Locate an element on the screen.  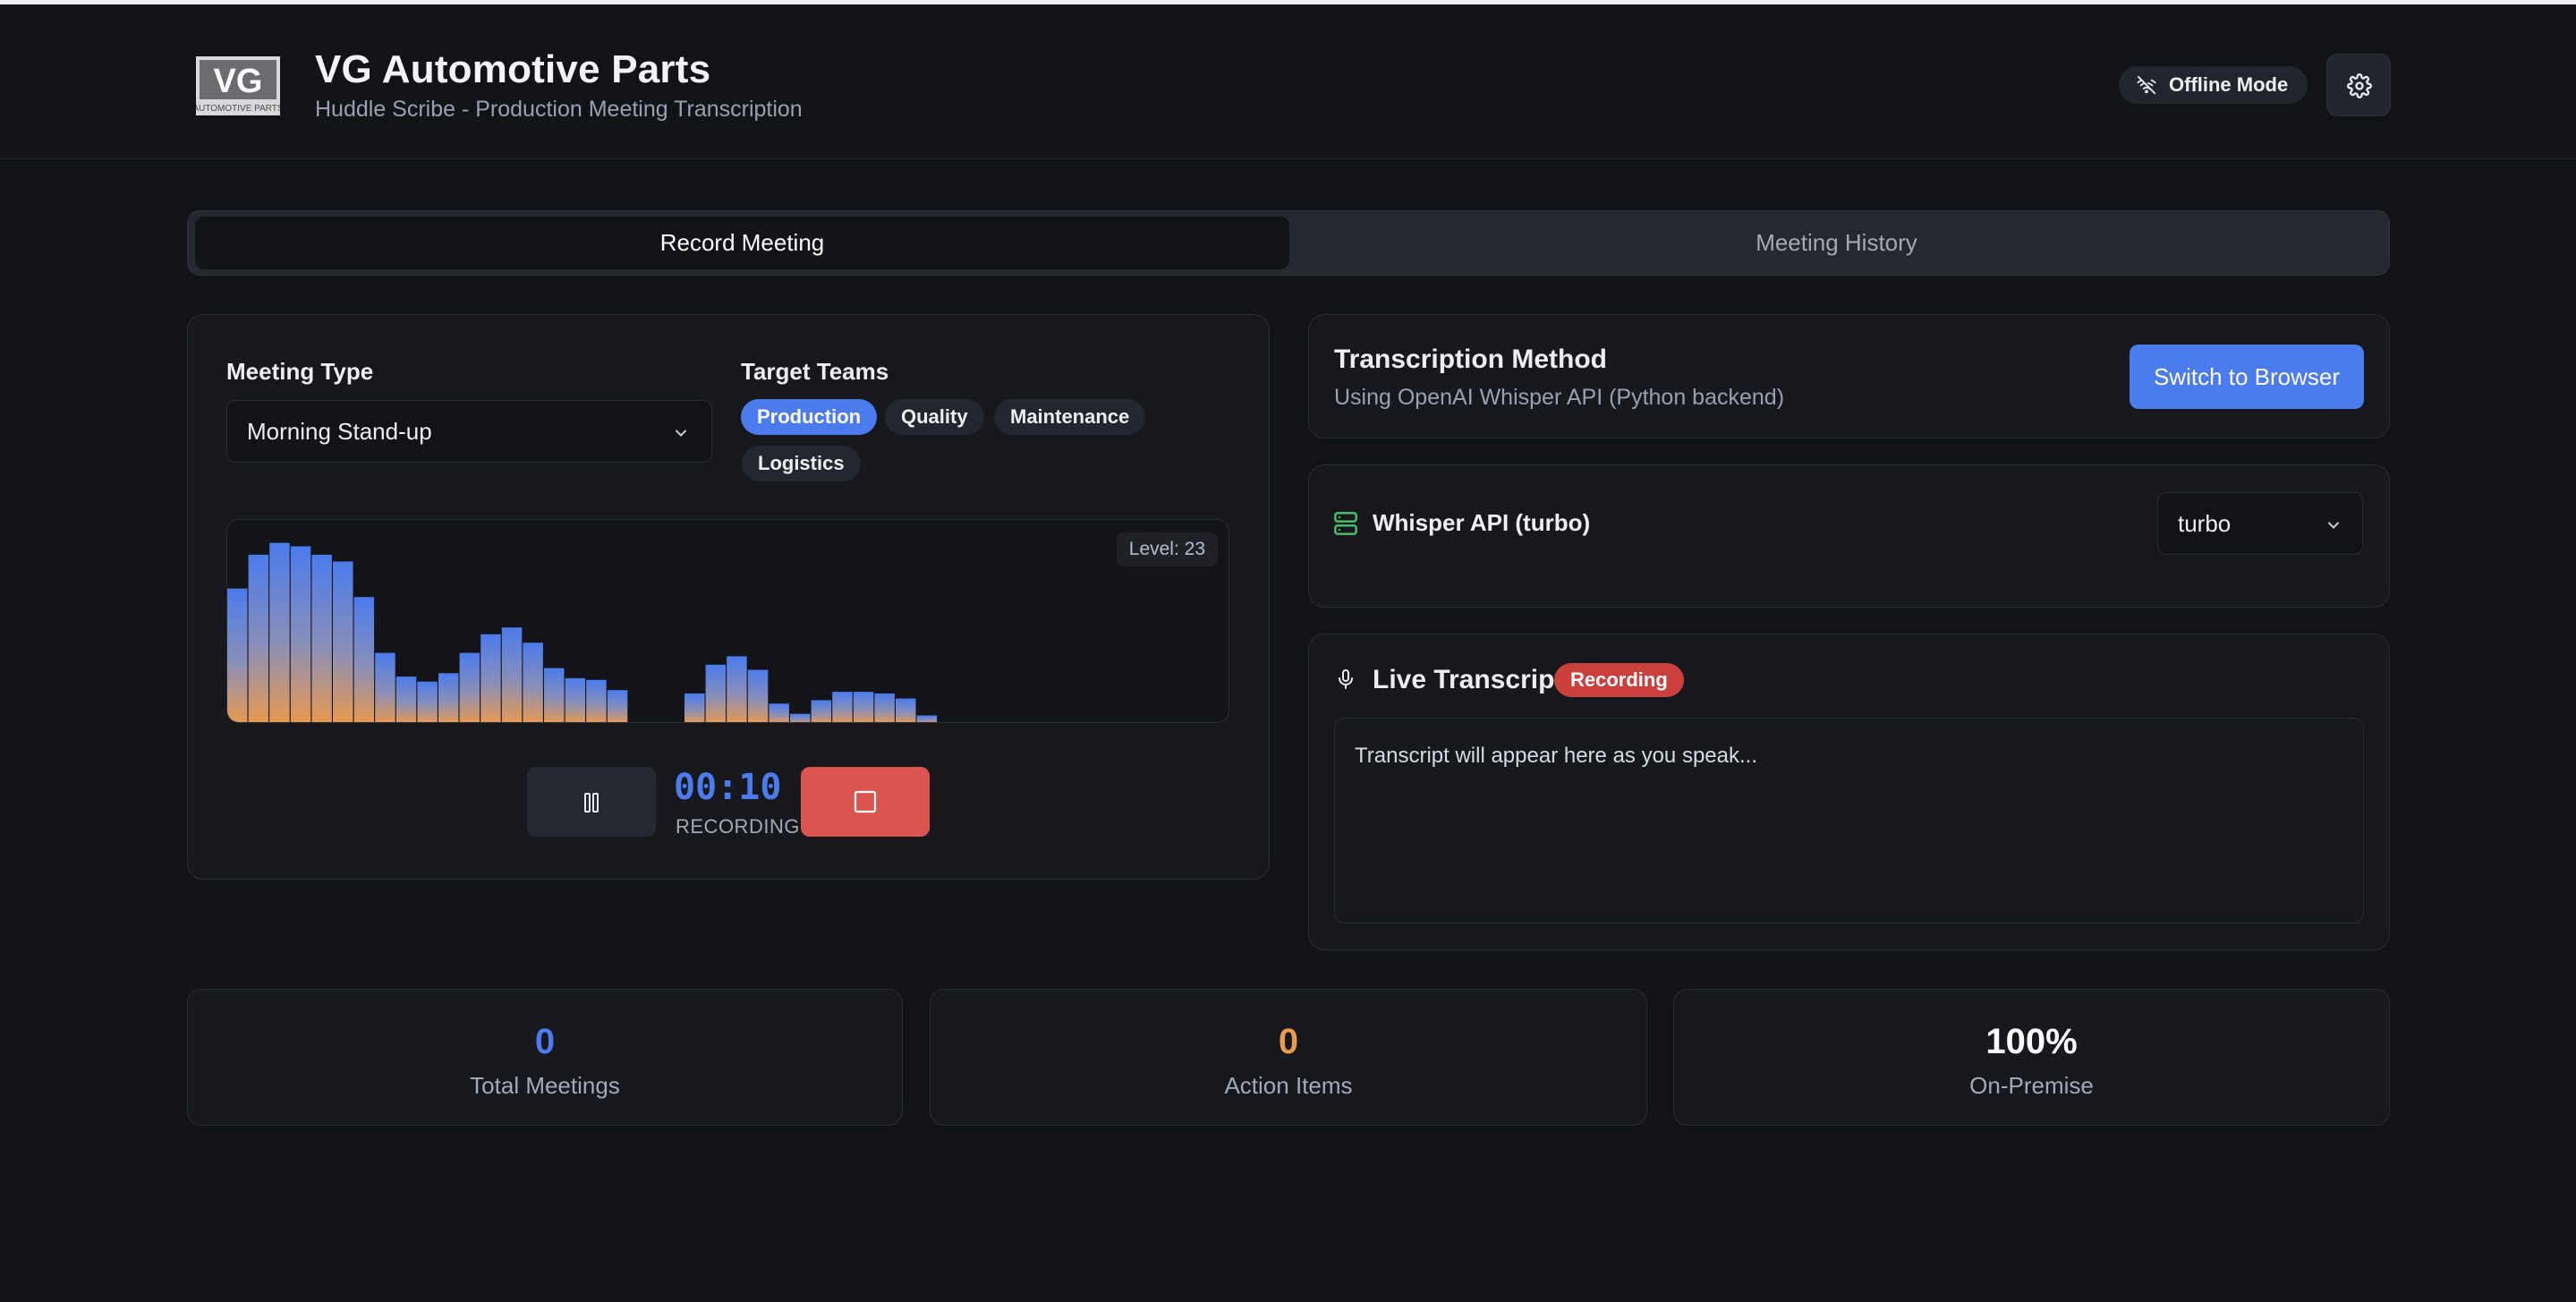
audio-visualizer: Level: 23 is located at coordinates (727, 621).